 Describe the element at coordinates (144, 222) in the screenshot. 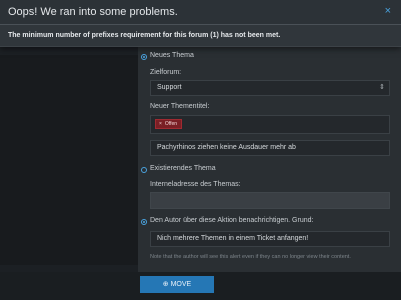

I see `notify-author-checkbox` at that location.